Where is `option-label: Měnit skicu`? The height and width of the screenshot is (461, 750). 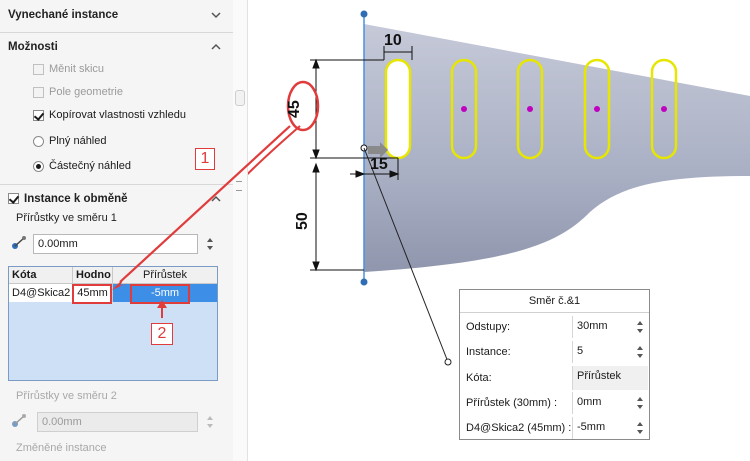
option-label: Měnit skicu is located at coordinates (77, 69).